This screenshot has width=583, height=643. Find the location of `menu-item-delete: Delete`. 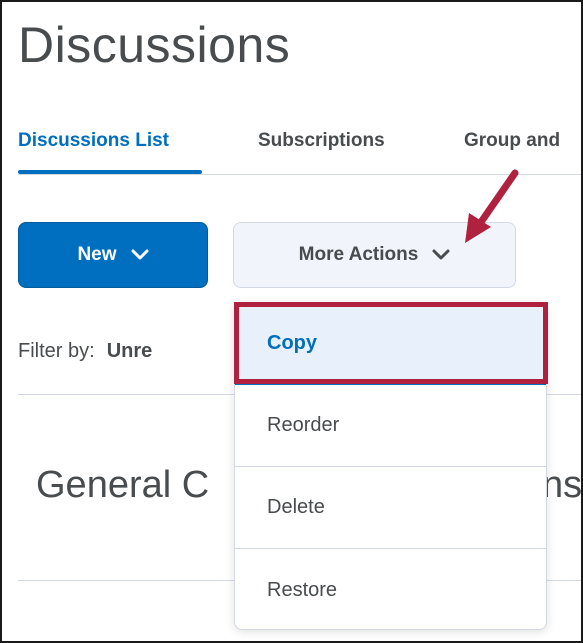

menu-item-delete: Delete is located at coordinates (390, 508).